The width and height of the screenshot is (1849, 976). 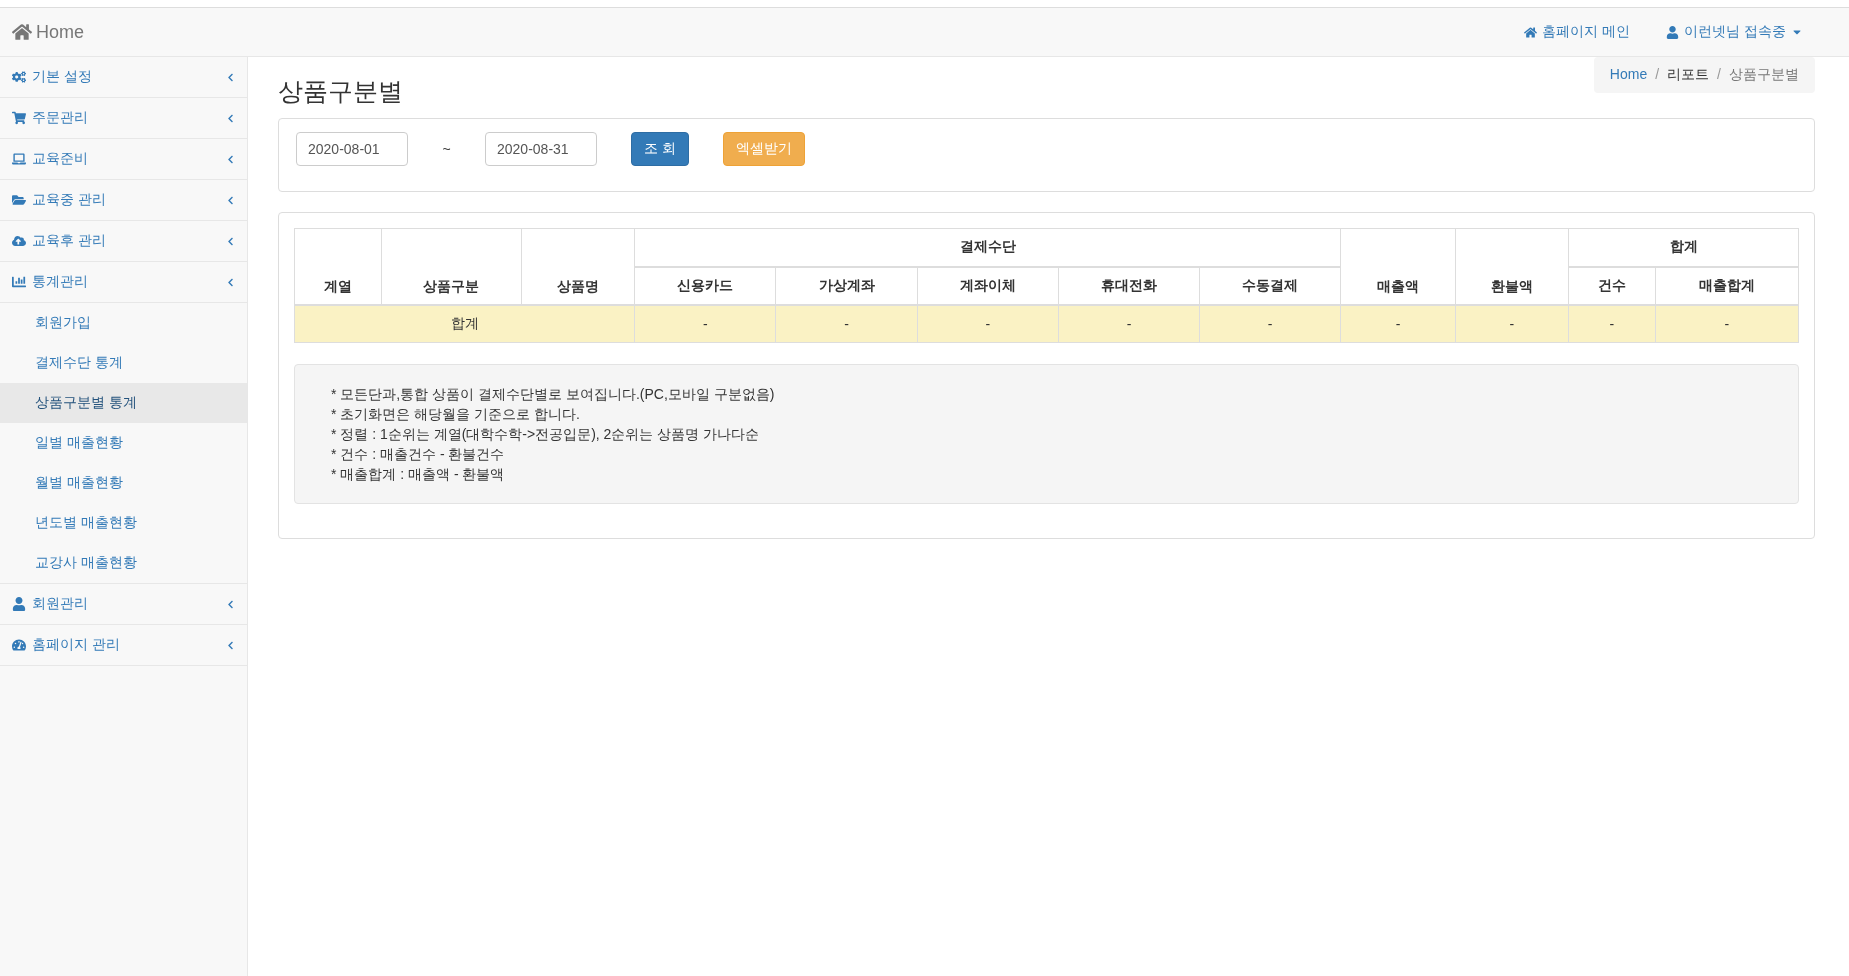 I want to click on column-header: 상품구분, so click(x=451, y=266).